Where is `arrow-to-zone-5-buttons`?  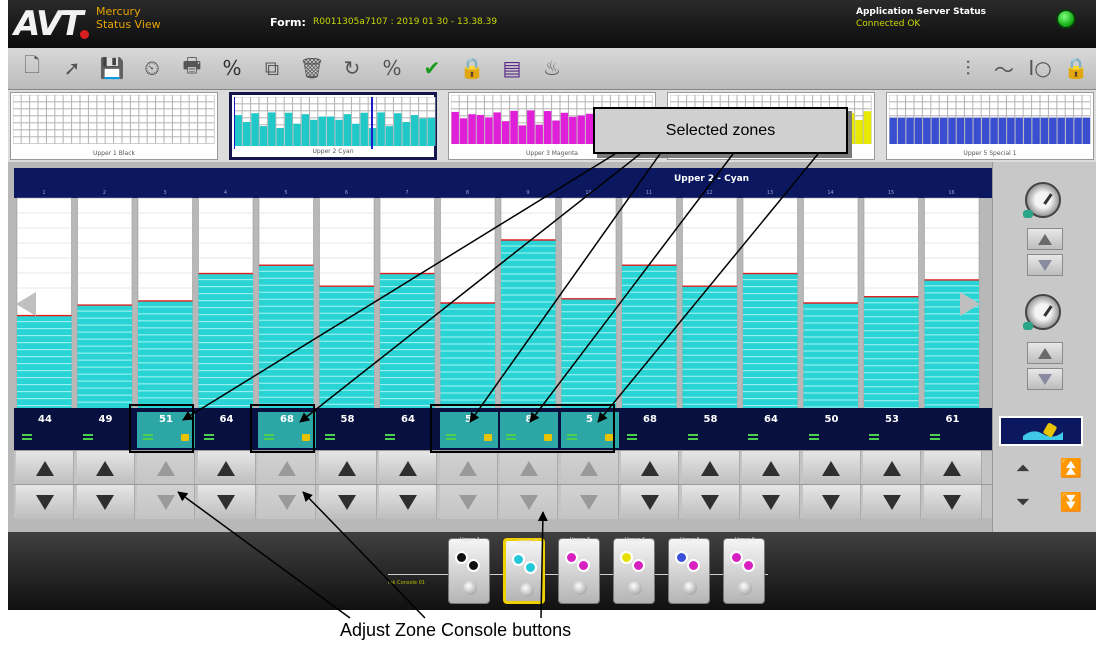 arrow-to-zone-5-buttons is located at coordinates (364, 555).